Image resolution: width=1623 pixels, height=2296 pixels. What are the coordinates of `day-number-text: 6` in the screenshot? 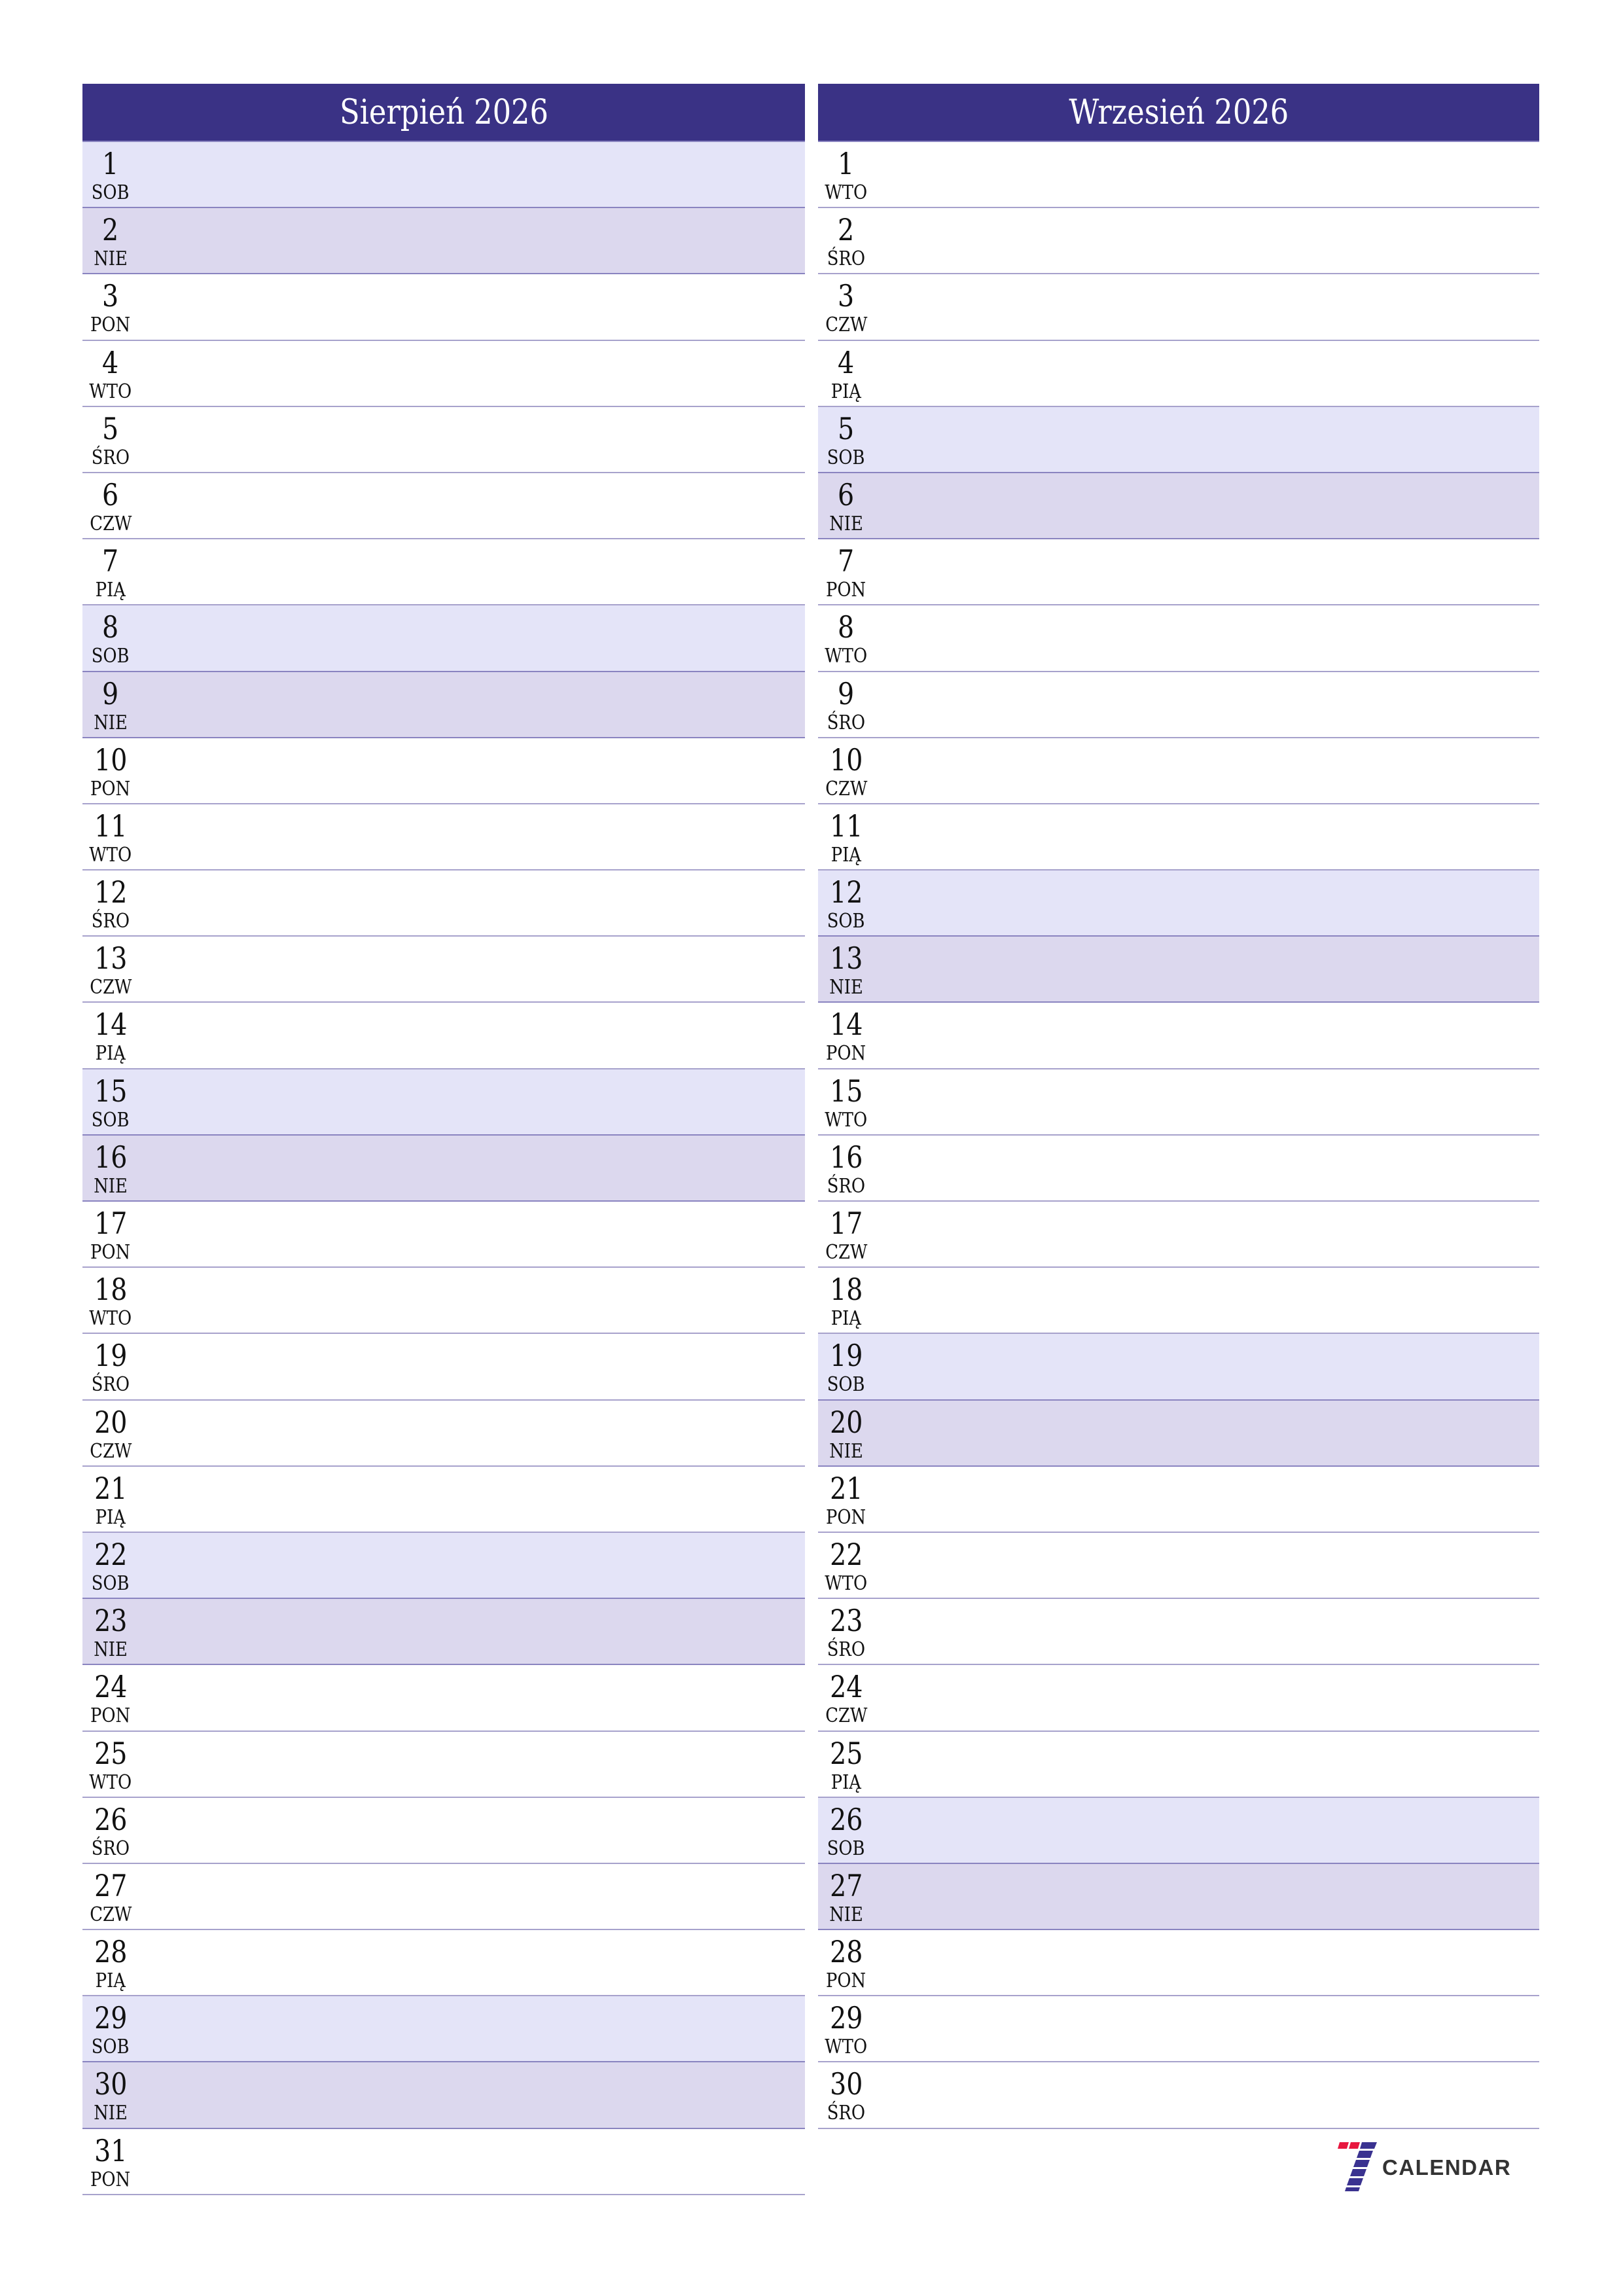 It's located at (847, 494).